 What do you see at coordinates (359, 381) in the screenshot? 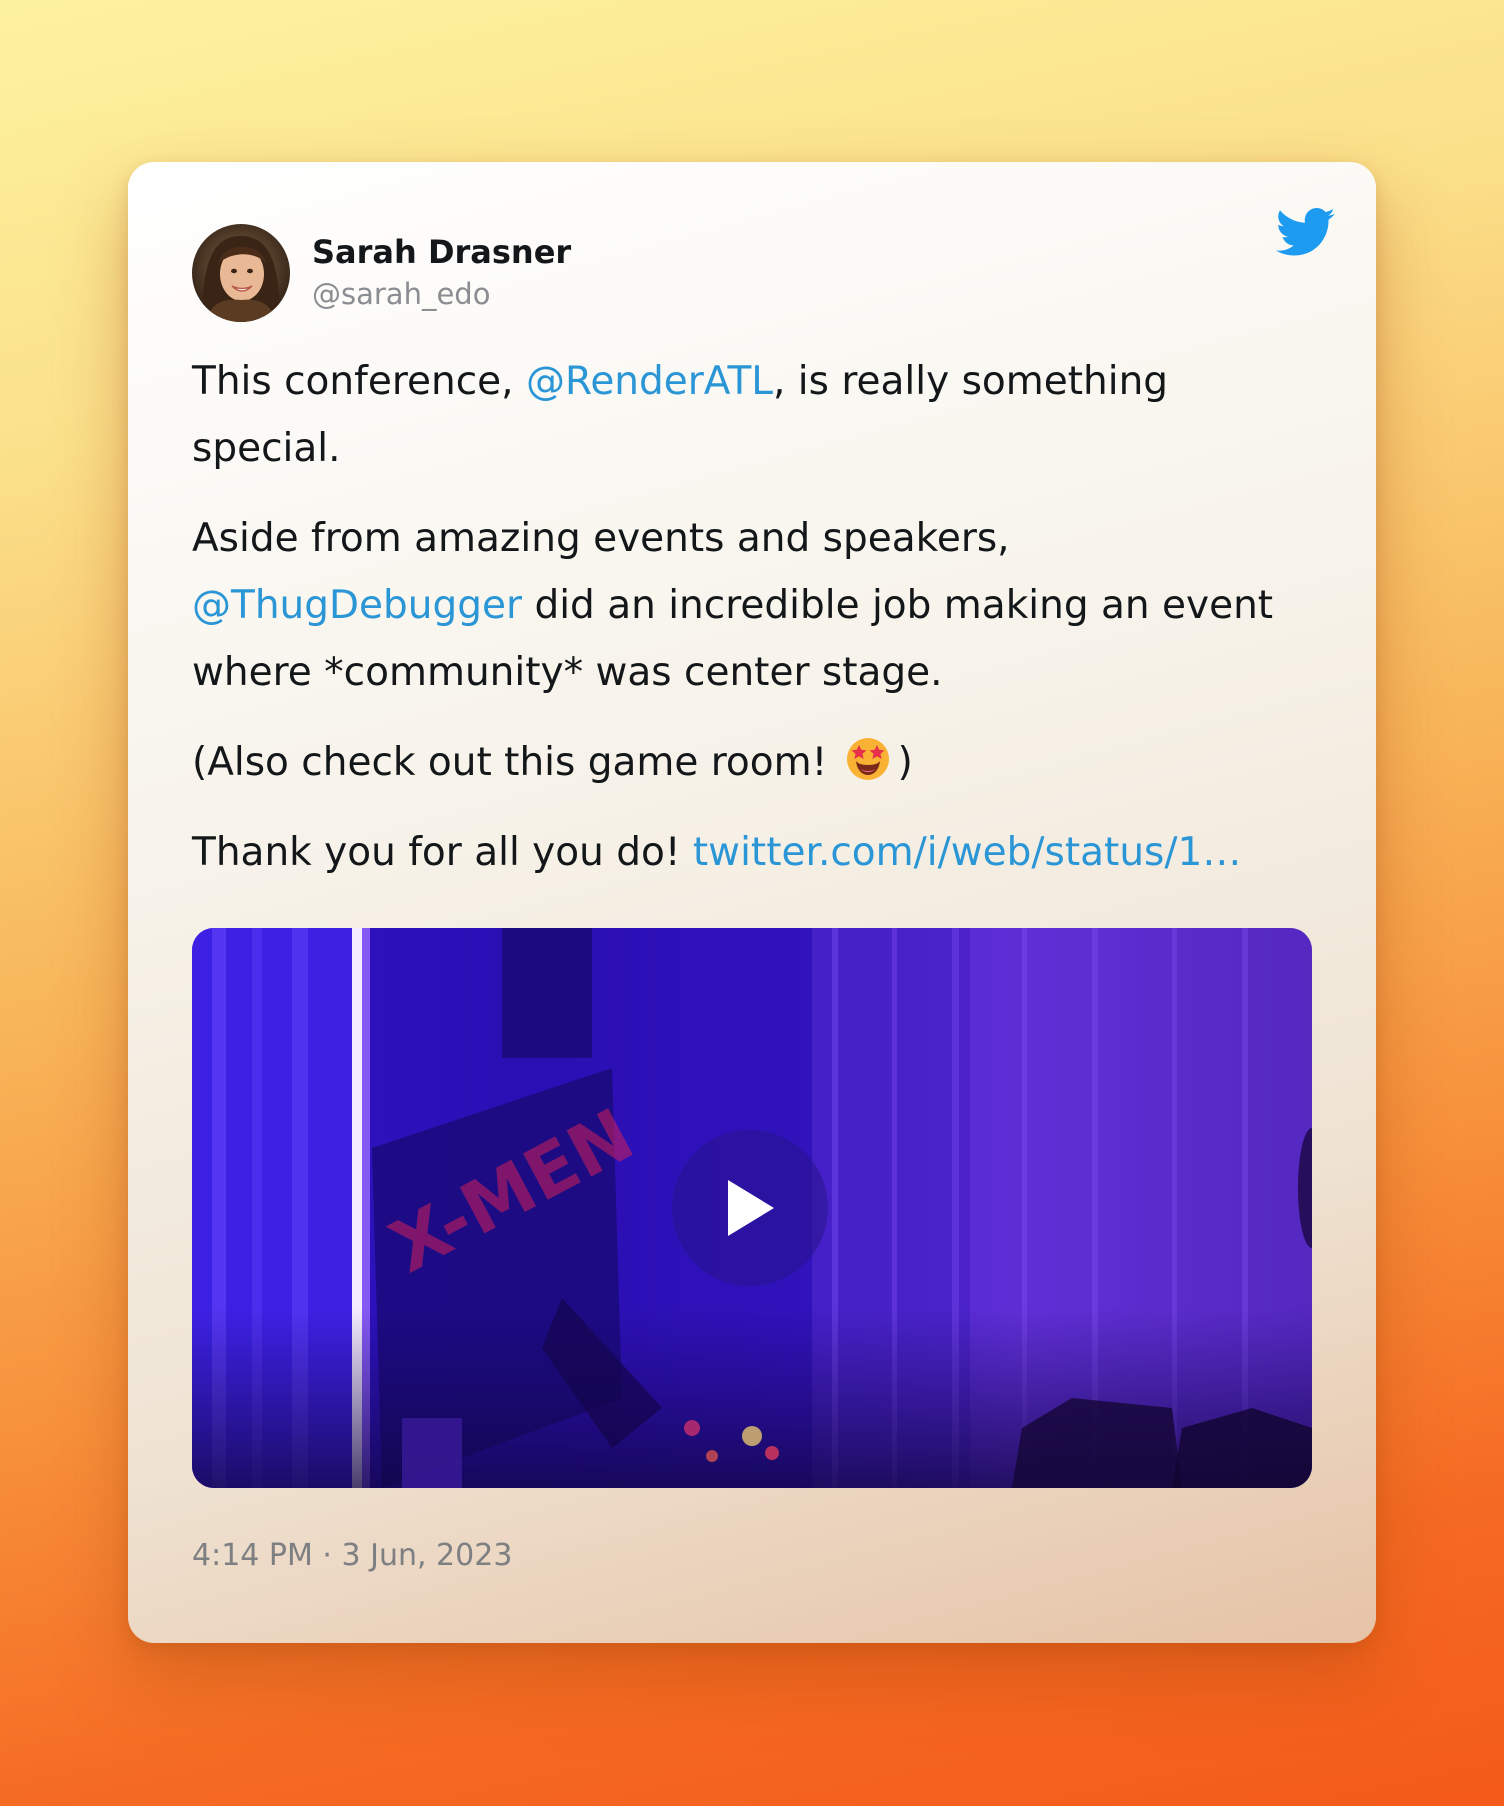
I see `text-segment: This conference,` at bounding box center [359, 381].